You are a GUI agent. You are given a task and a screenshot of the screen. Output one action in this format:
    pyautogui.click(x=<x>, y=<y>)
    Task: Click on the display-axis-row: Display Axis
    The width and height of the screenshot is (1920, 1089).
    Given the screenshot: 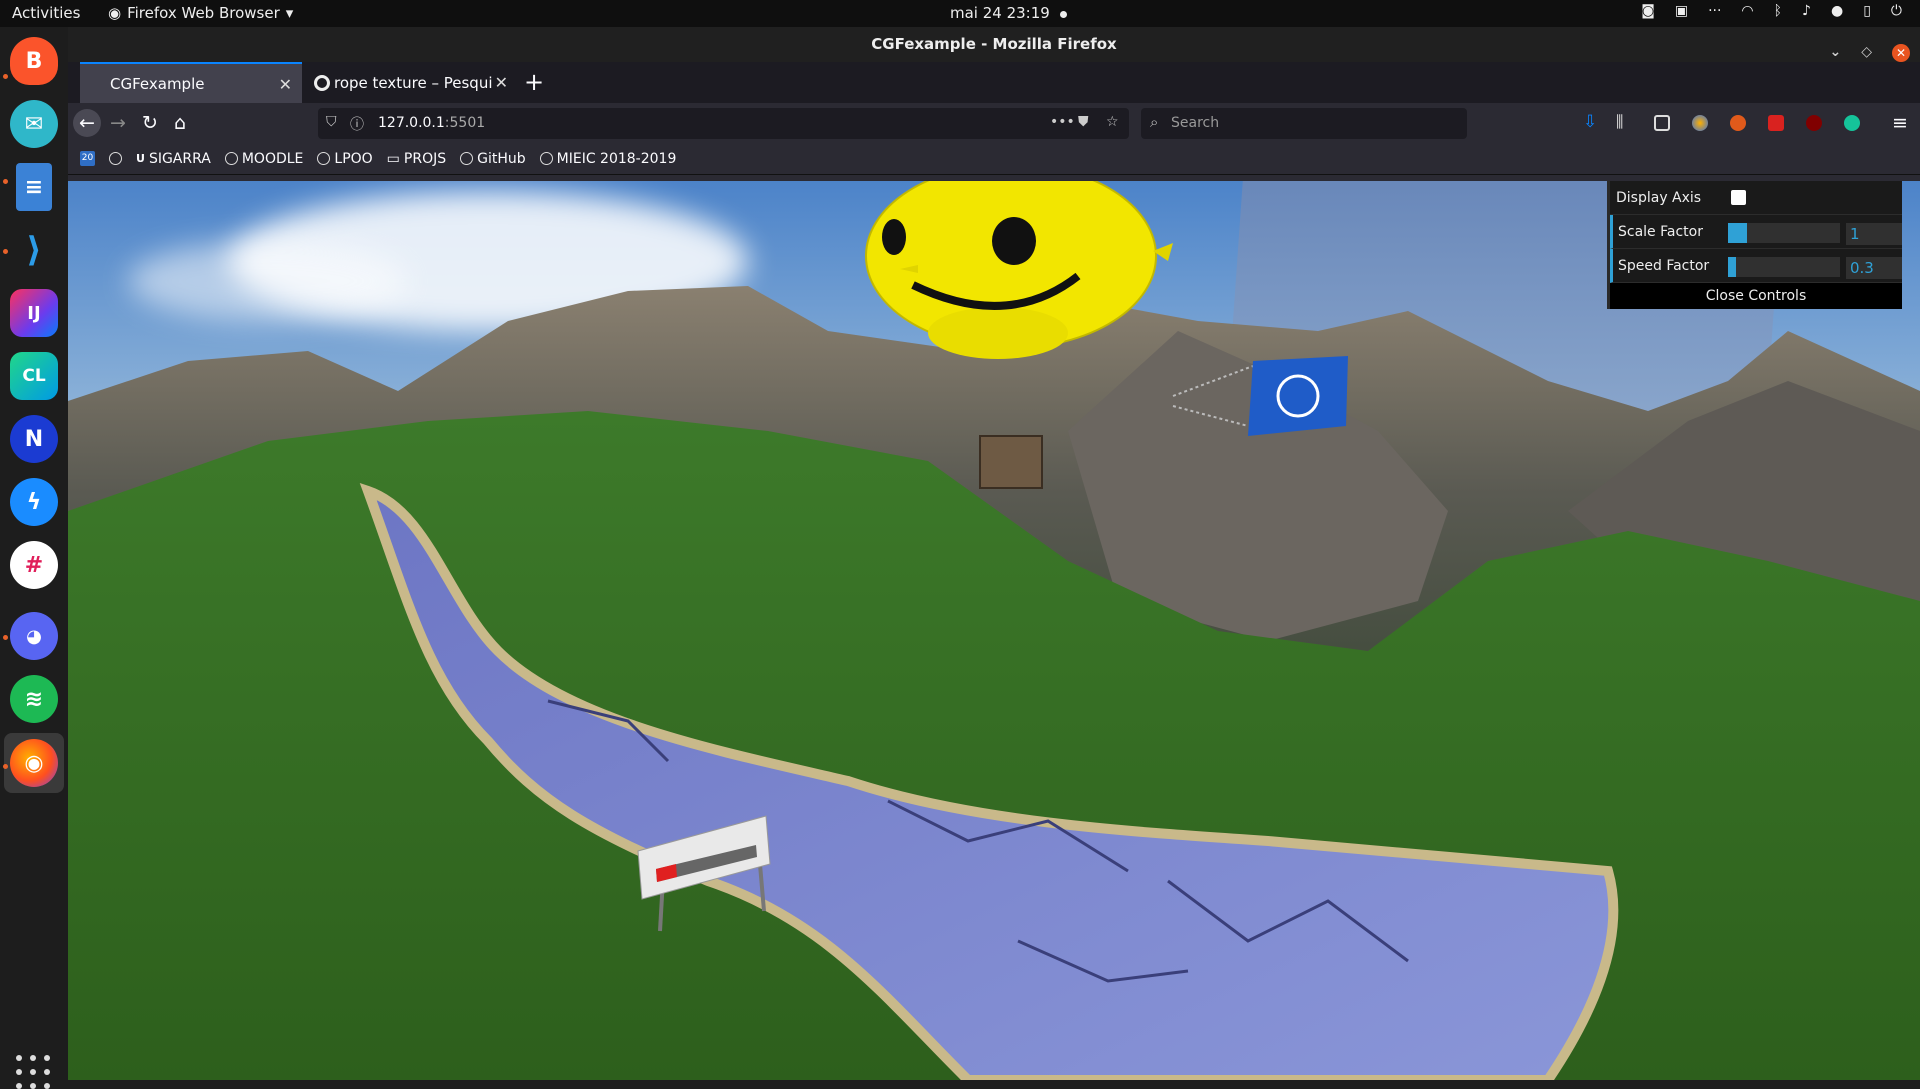 What is the action you would take?
    pyautogui.click(x=1756, y=198)
    